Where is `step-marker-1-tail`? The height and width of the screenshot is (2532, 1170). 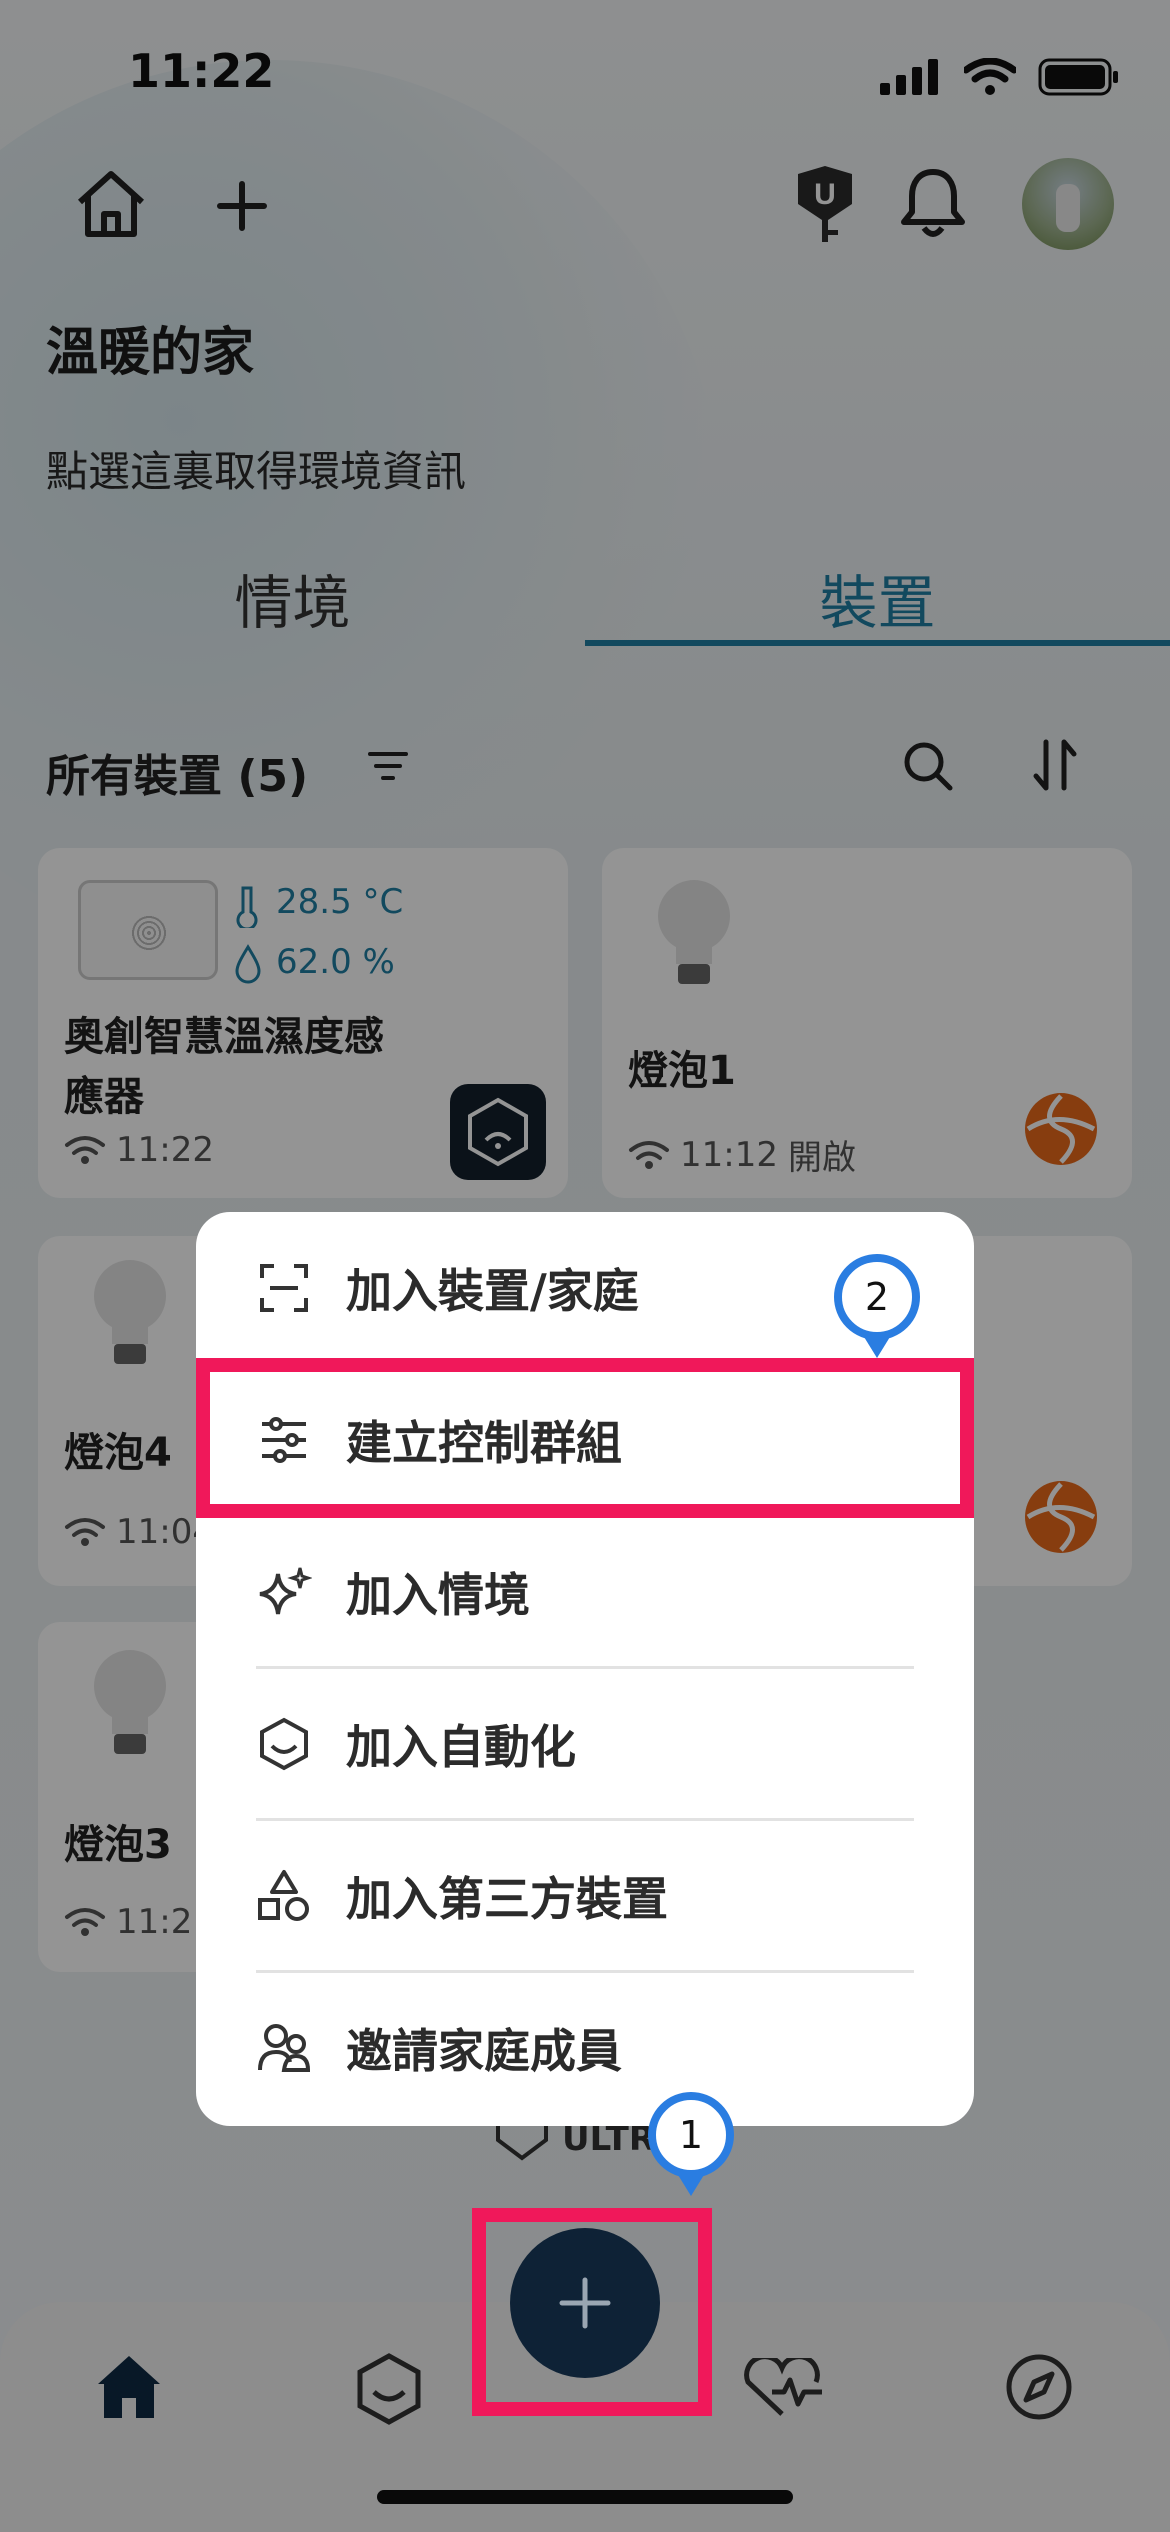 step-marker-1-tail is located at coordinates (691, 2183).